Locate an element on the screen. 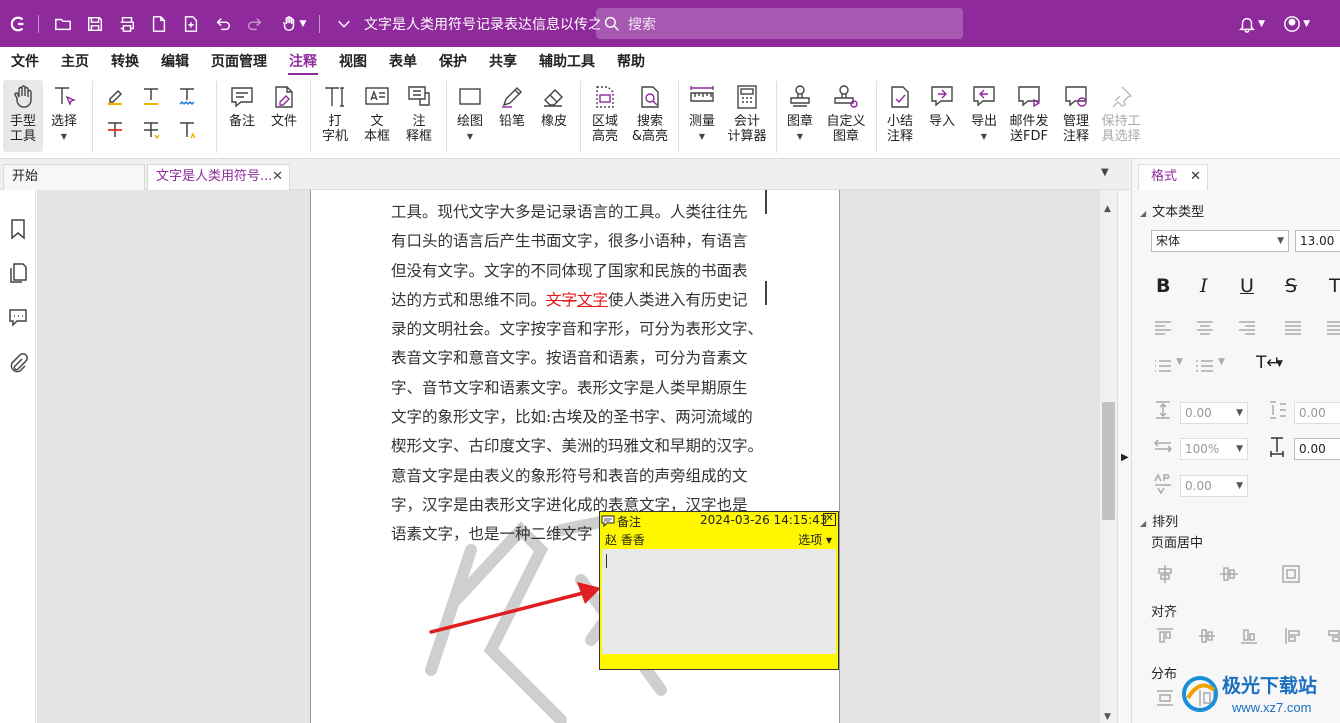 The width and height of the screenshot is (1340, 723). save-icon is located at coordinates (95, 24).